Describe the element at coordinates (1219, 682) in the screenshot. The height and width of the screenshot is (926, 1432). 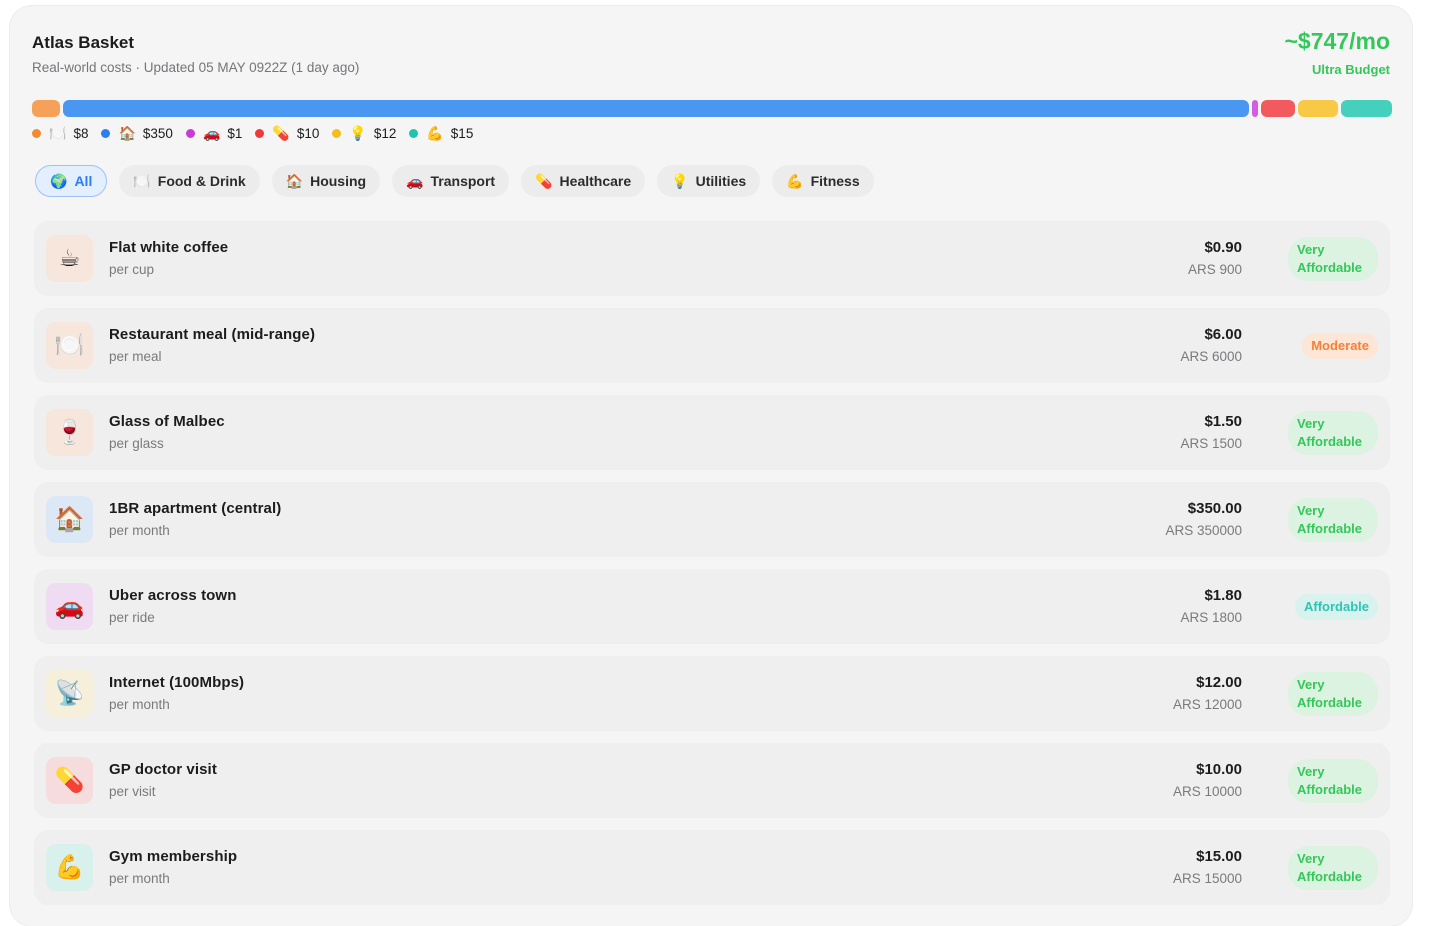
I see `item-price-usd: $12.00` at that location.